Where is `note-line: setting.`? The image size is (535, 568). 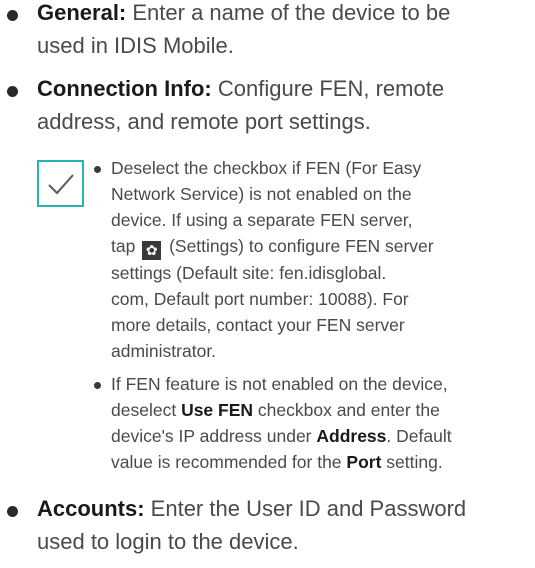
note-line: setting. is located at coordinates (414, 462).